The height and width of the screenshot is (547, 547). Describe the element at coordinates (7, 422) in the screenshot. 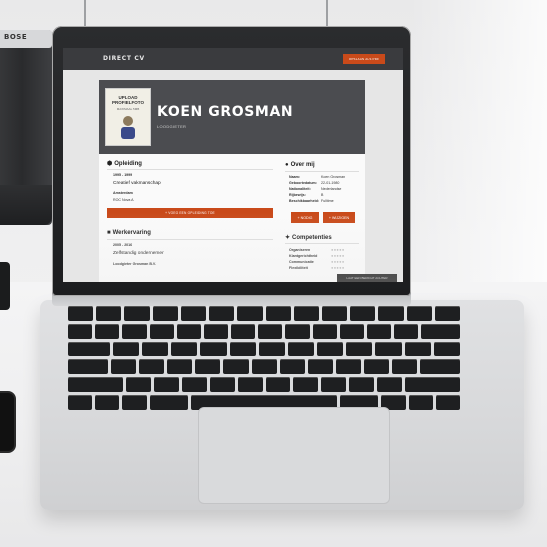

I see `smartphone` at that location.